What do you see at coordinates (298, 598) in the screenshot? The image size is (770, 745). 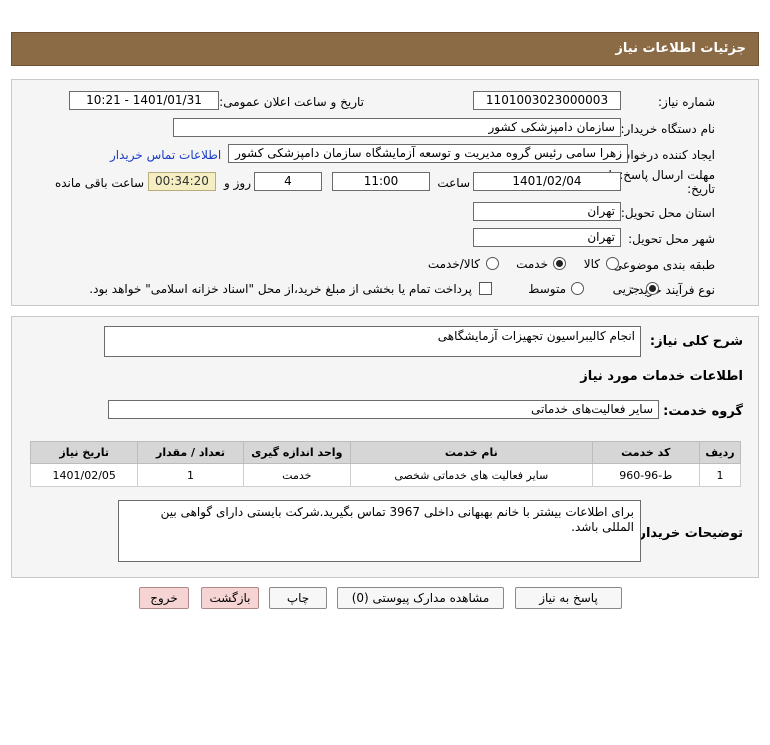 I see `print-button: چاپ` at bounding box center [298, 598].